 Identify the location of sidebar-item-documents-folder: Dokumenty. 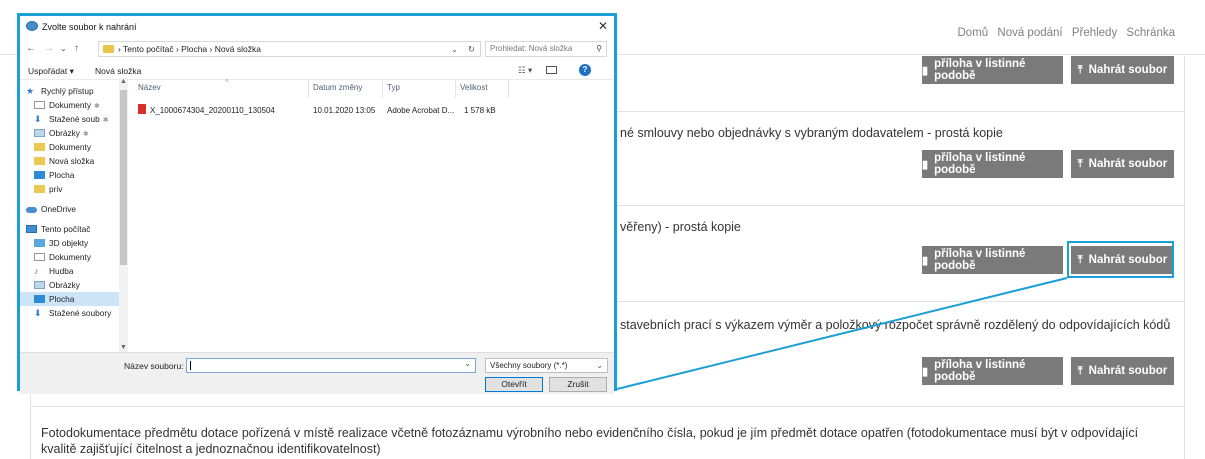
(76, 147).